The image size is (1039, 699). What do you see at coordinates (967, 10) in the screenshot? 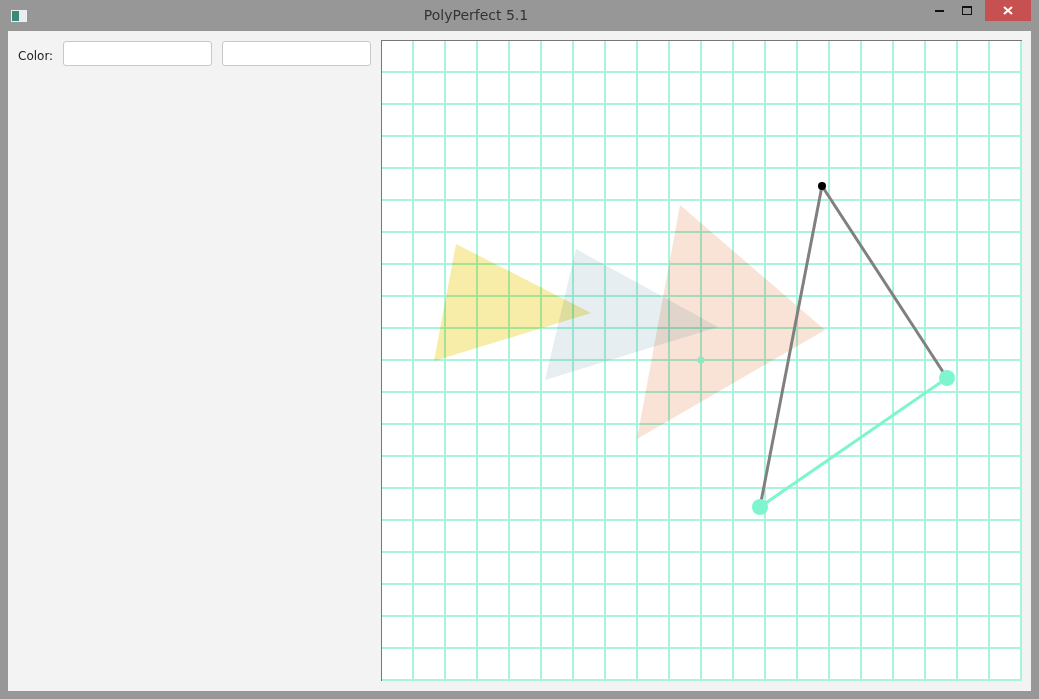
I see `maximize-icon` at bounding box center [967, 10].